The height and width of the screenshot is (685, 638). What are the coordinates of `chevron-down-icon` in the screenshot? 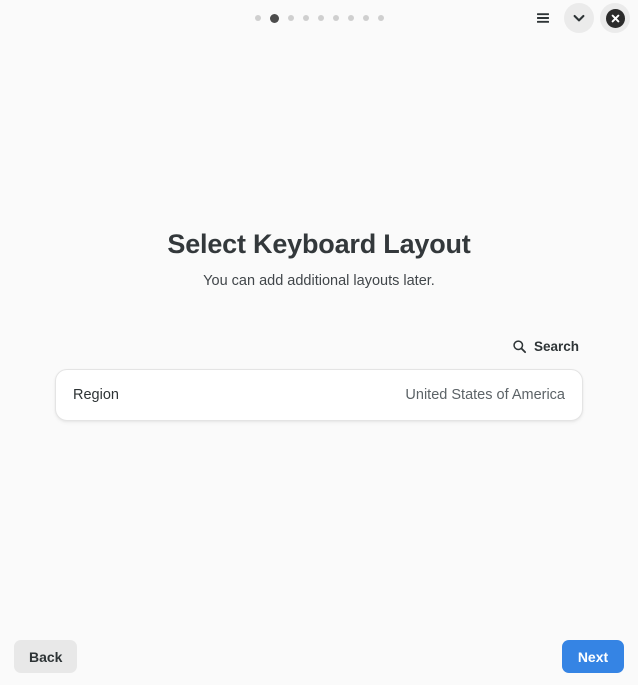 It's located at (579, 18).